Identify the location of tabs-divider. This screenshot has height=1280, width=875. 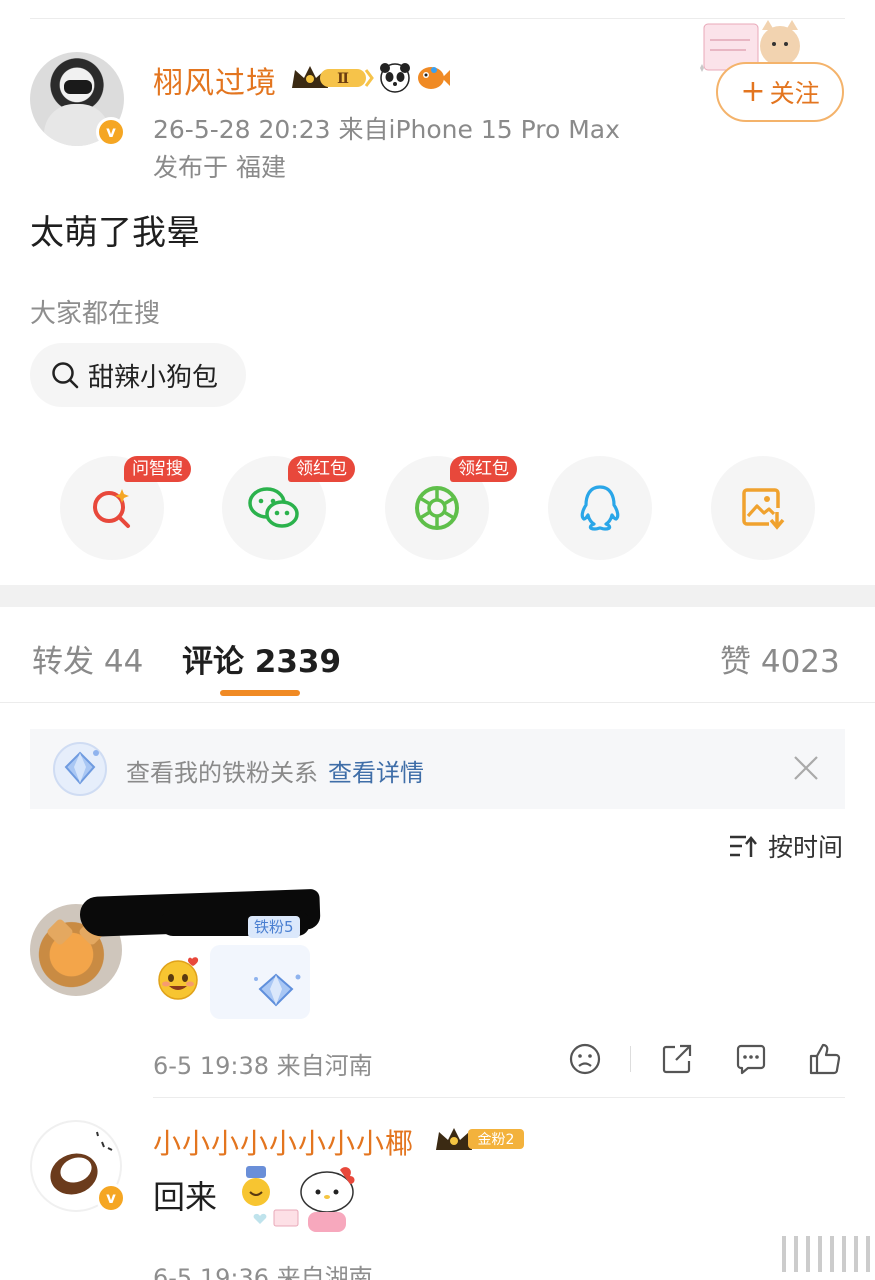
(437, 702).